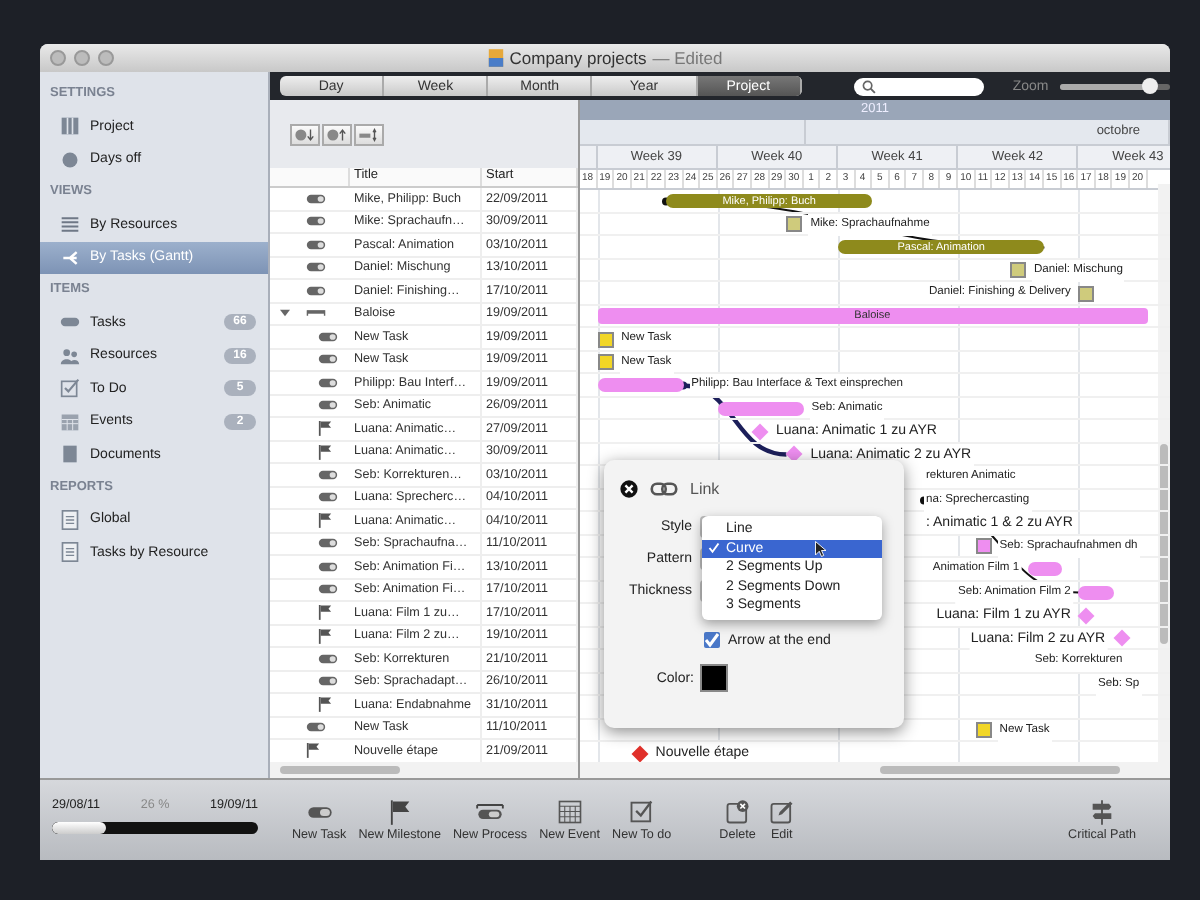  I want to click on ball-arrow-up-icon, so click(337, 134).